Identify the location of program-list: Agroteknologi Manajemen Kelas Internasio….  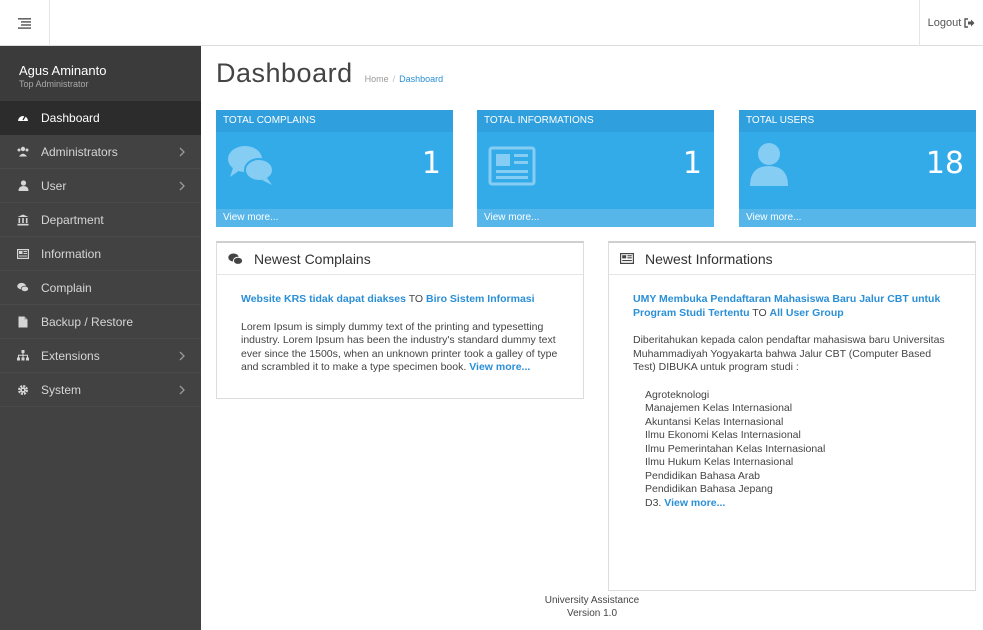
(792, 450).